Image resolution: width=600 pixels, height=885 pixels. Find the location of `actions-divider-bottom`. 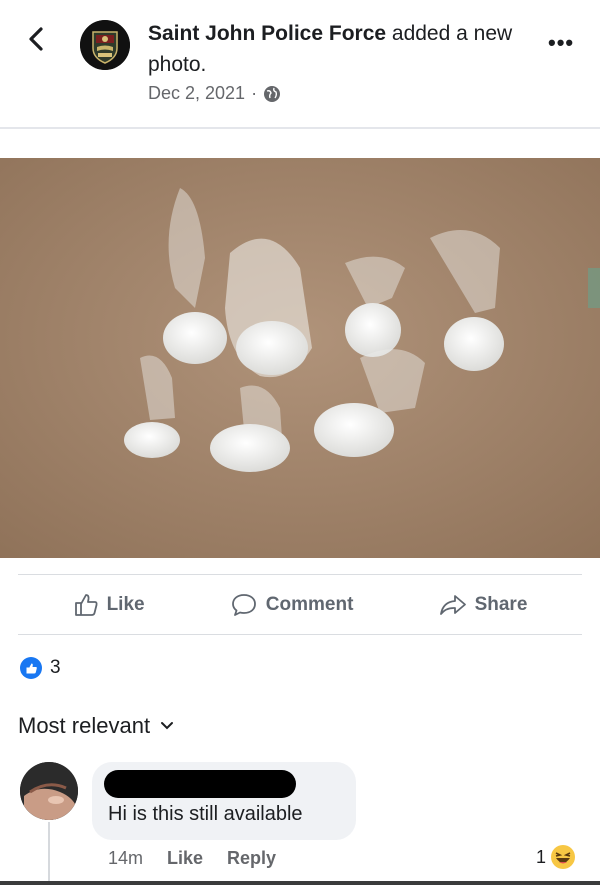

actions-divider-bottom is located at coordinates (300, 634).